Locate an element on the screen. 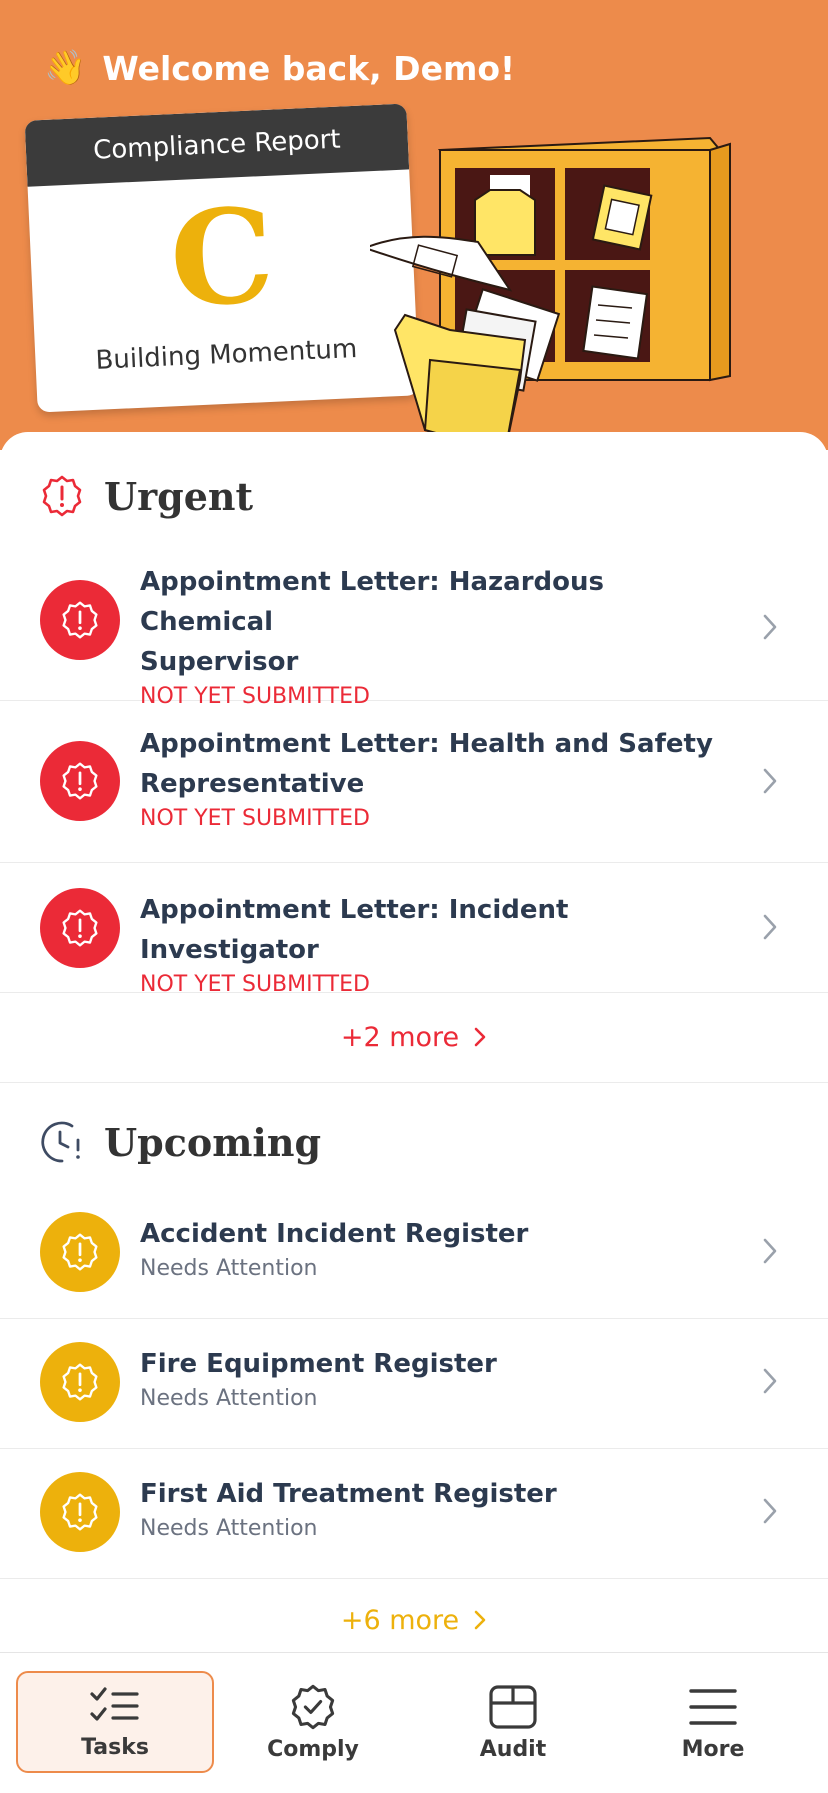 This screenshot has height=1793, width=828. wave-icon: 👋 is located at coordinates (65, 68).